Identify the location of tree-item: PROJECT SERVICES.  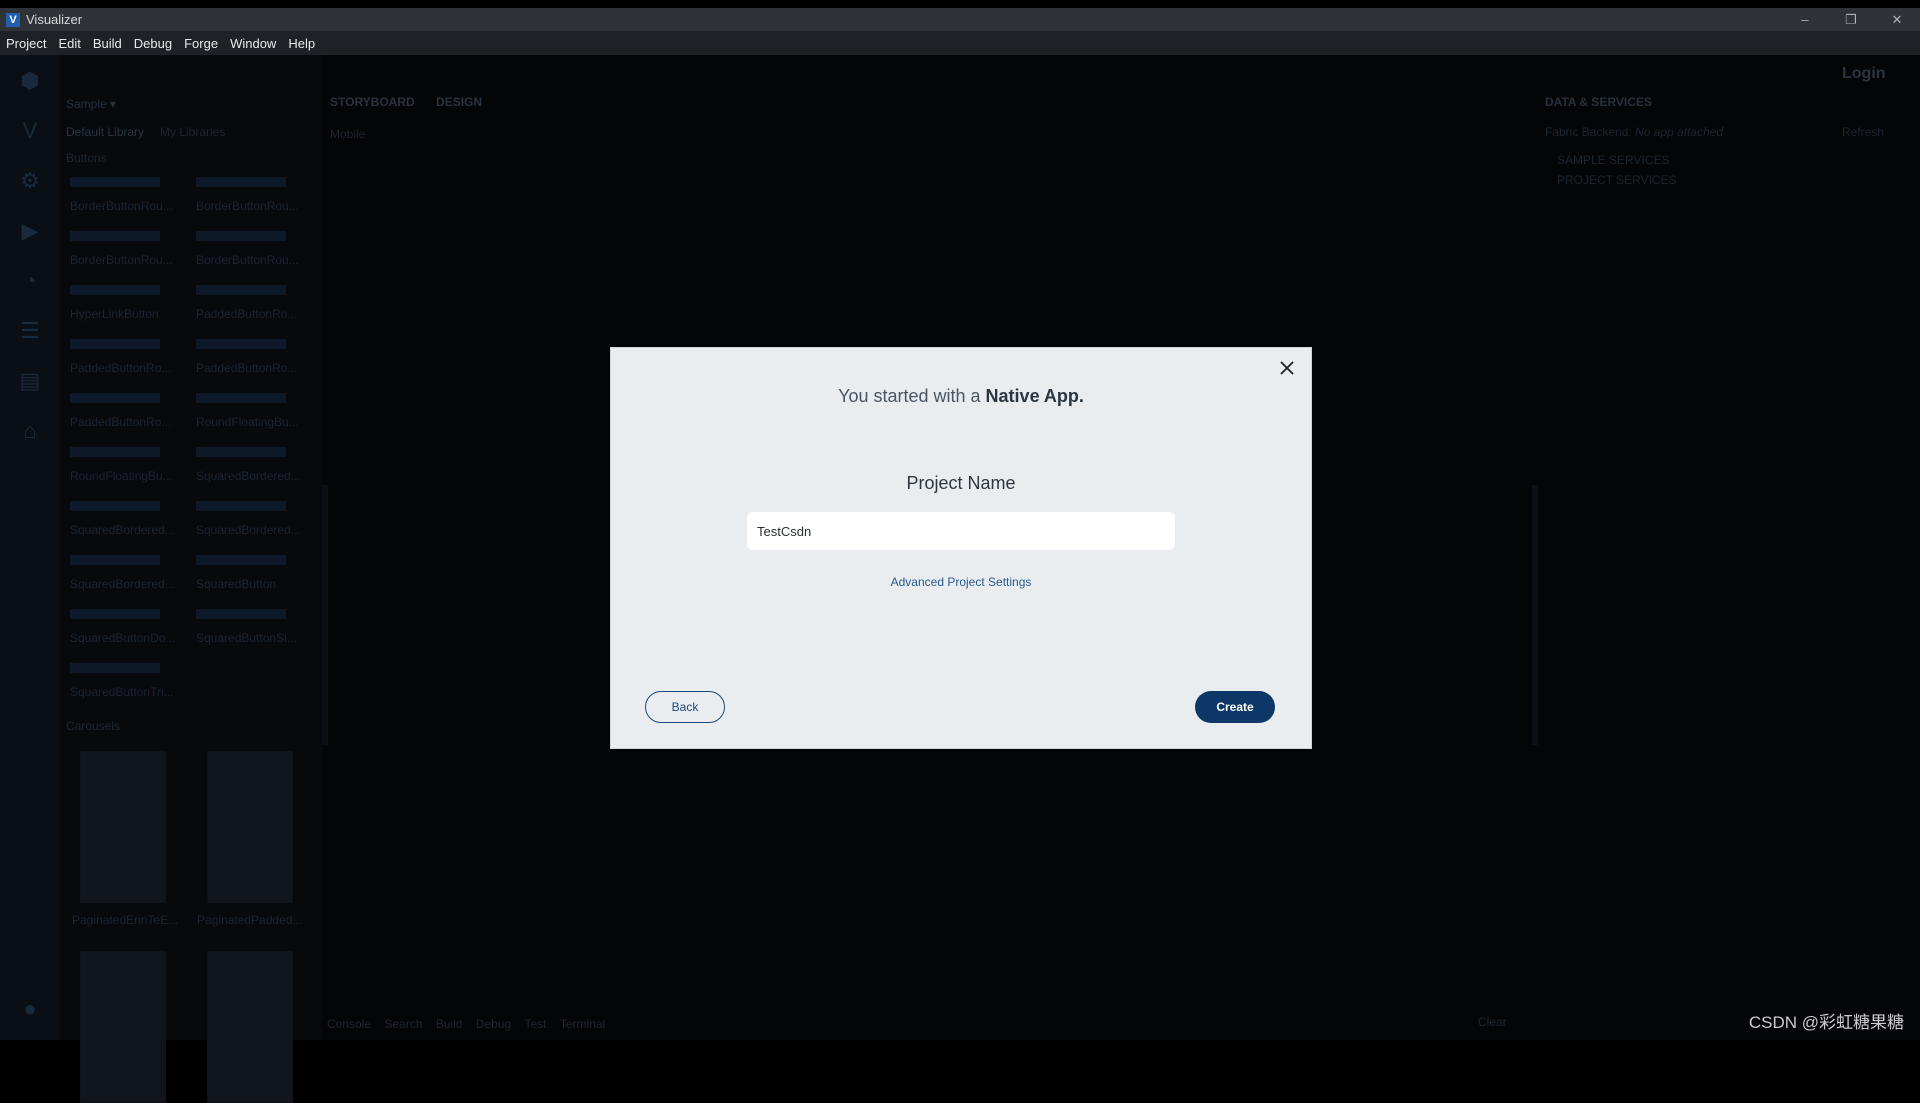
(1640, 180).